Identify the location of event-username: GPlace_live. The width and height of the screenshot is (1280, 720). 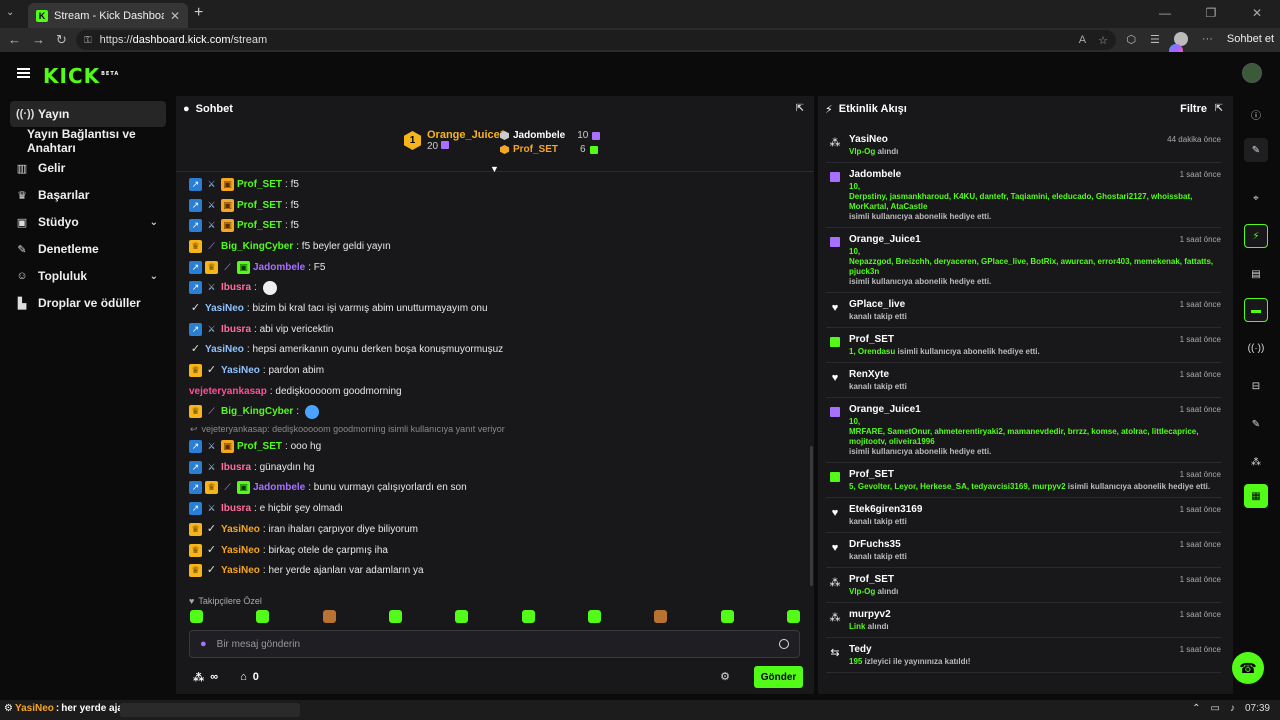
(1035, 304).